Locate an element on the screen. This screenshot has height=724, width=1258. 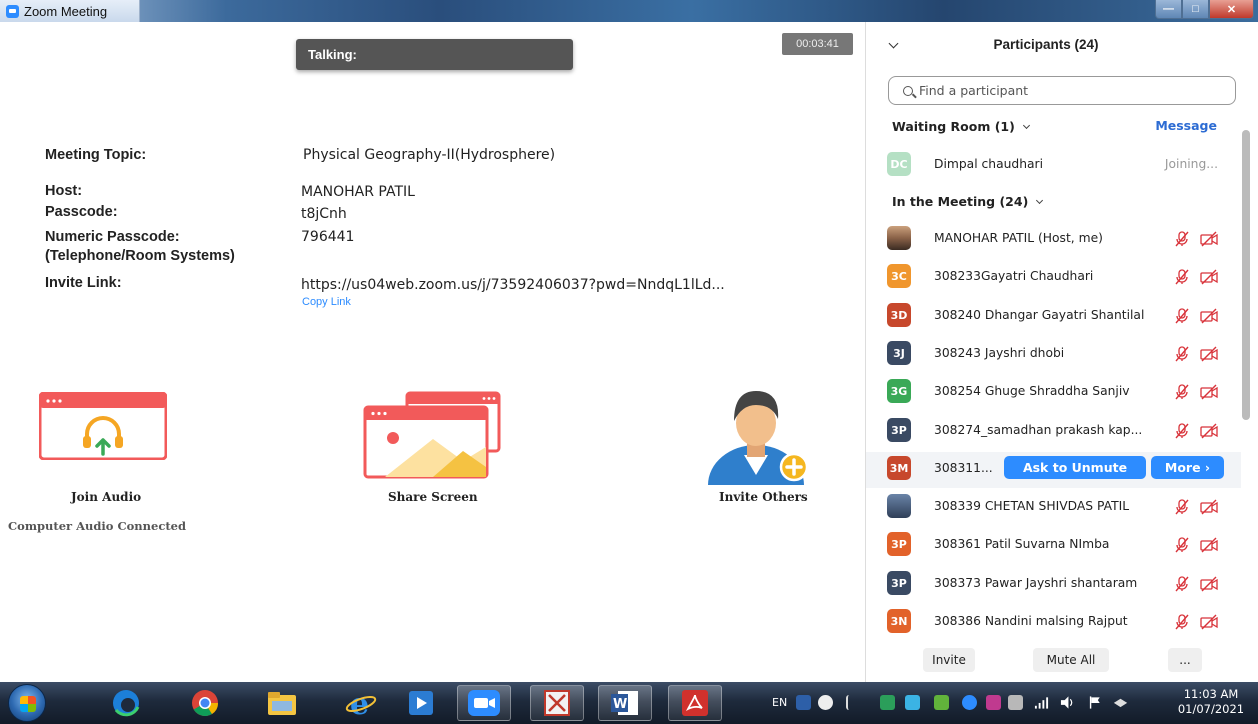
network-flag-icon is located at coordinates (803, 702).